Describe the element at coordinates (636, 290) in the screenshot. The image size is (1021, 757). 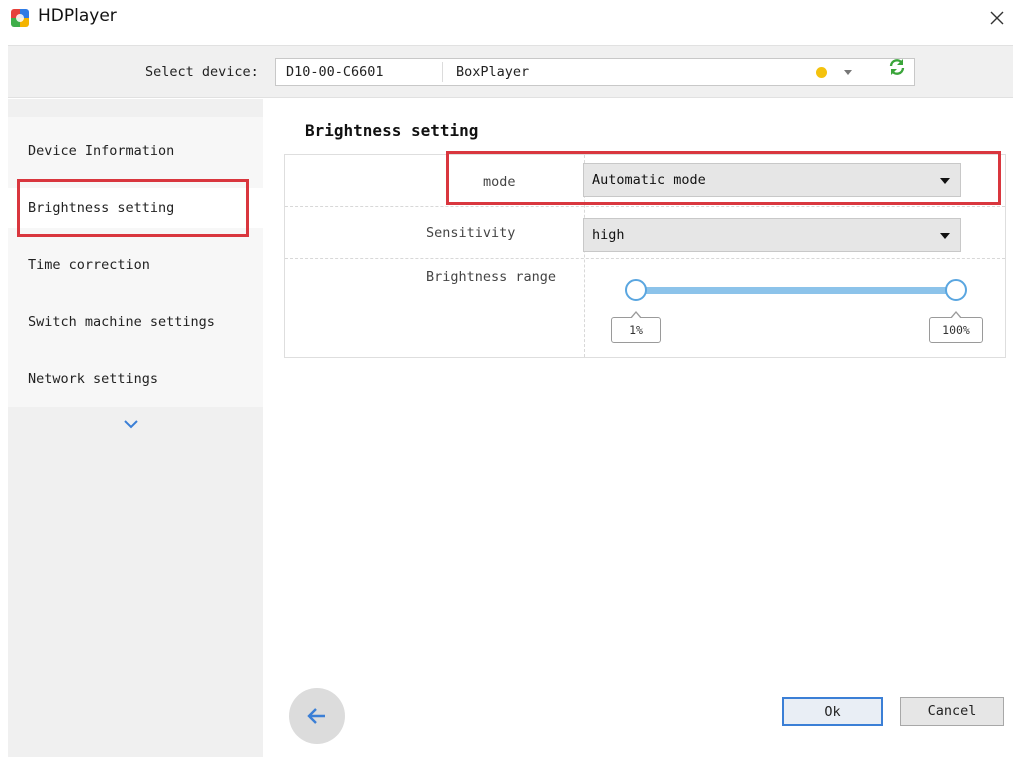
I see `brightness-min-handle` at that location.